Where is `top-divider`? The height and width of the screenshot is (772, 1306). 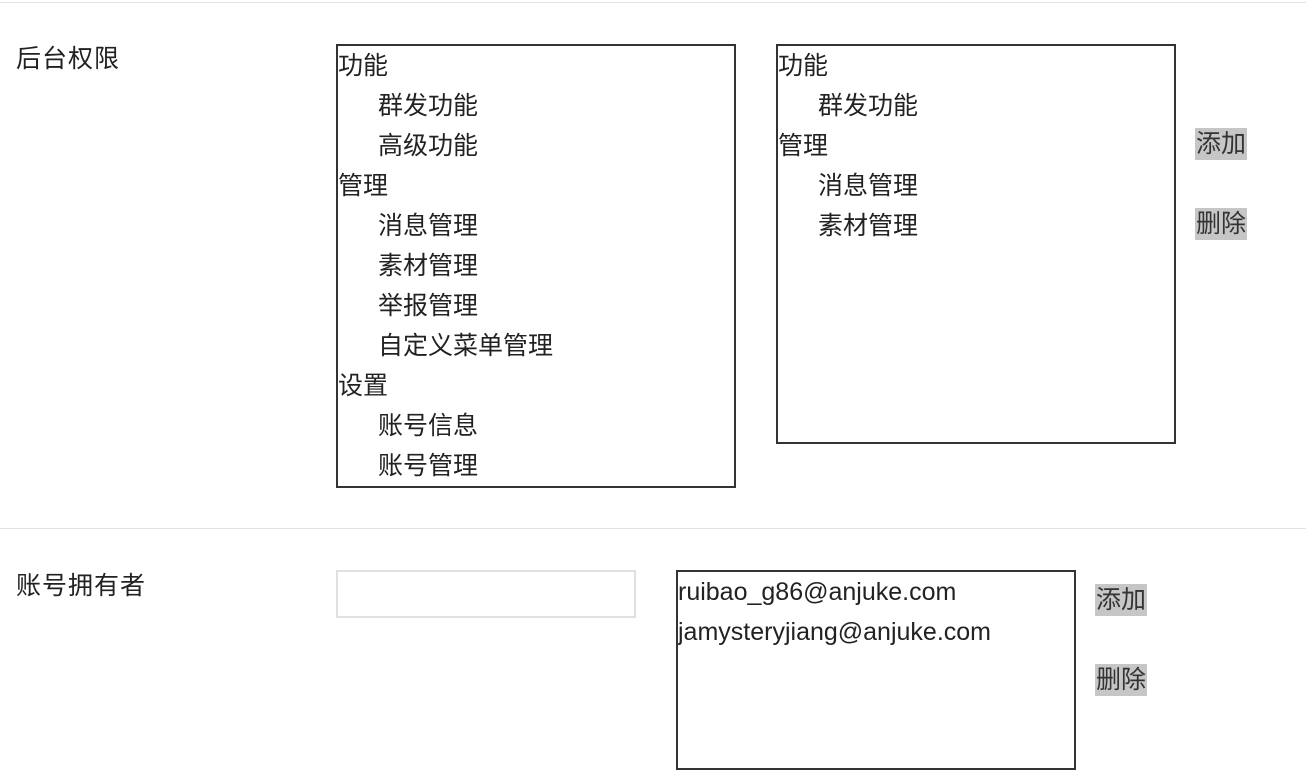 top-divider is located at coordinates (653, 2).